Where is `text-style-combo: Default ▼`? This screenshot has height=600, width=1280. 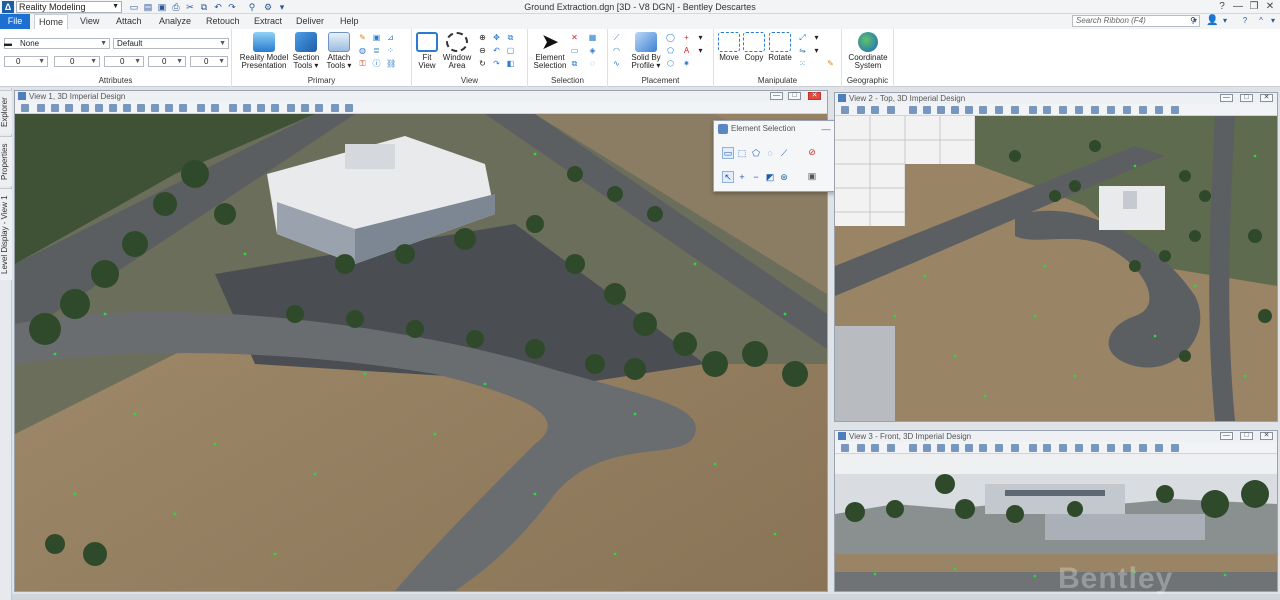
text-style-combo: Default ▼ is located at coordinates (171, 43).